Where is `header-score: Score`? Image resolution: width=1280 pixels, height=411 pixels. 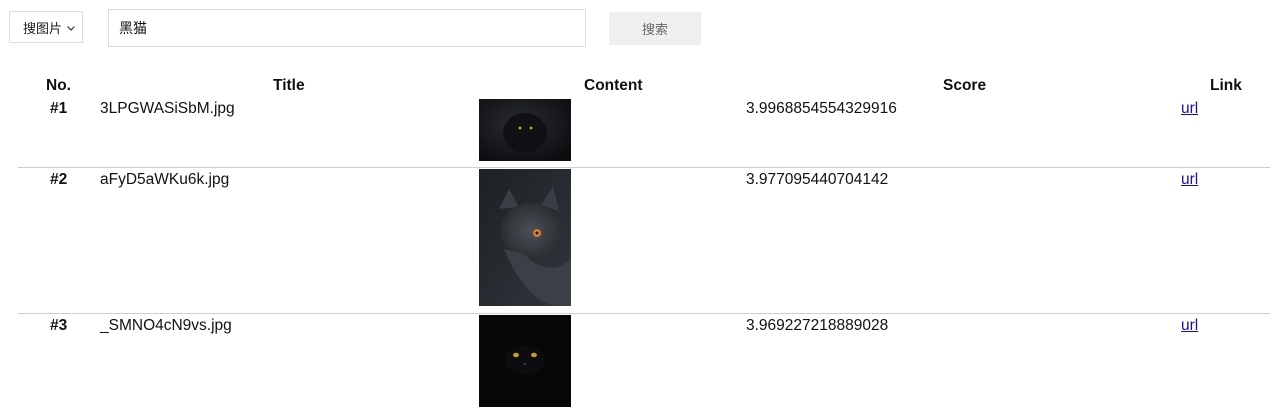
header-score: Score is located at coordinates (965, 85).